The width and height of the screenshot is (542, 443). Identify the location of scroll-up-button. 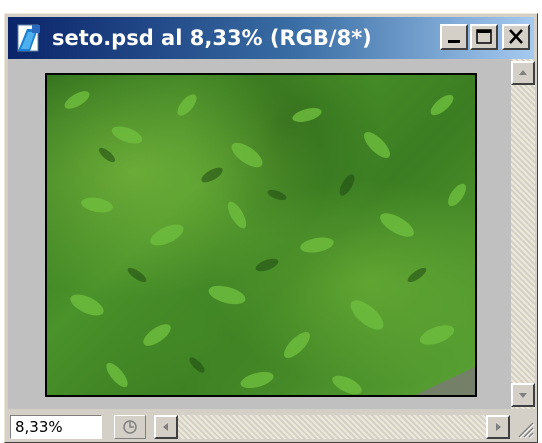
(523, 73).